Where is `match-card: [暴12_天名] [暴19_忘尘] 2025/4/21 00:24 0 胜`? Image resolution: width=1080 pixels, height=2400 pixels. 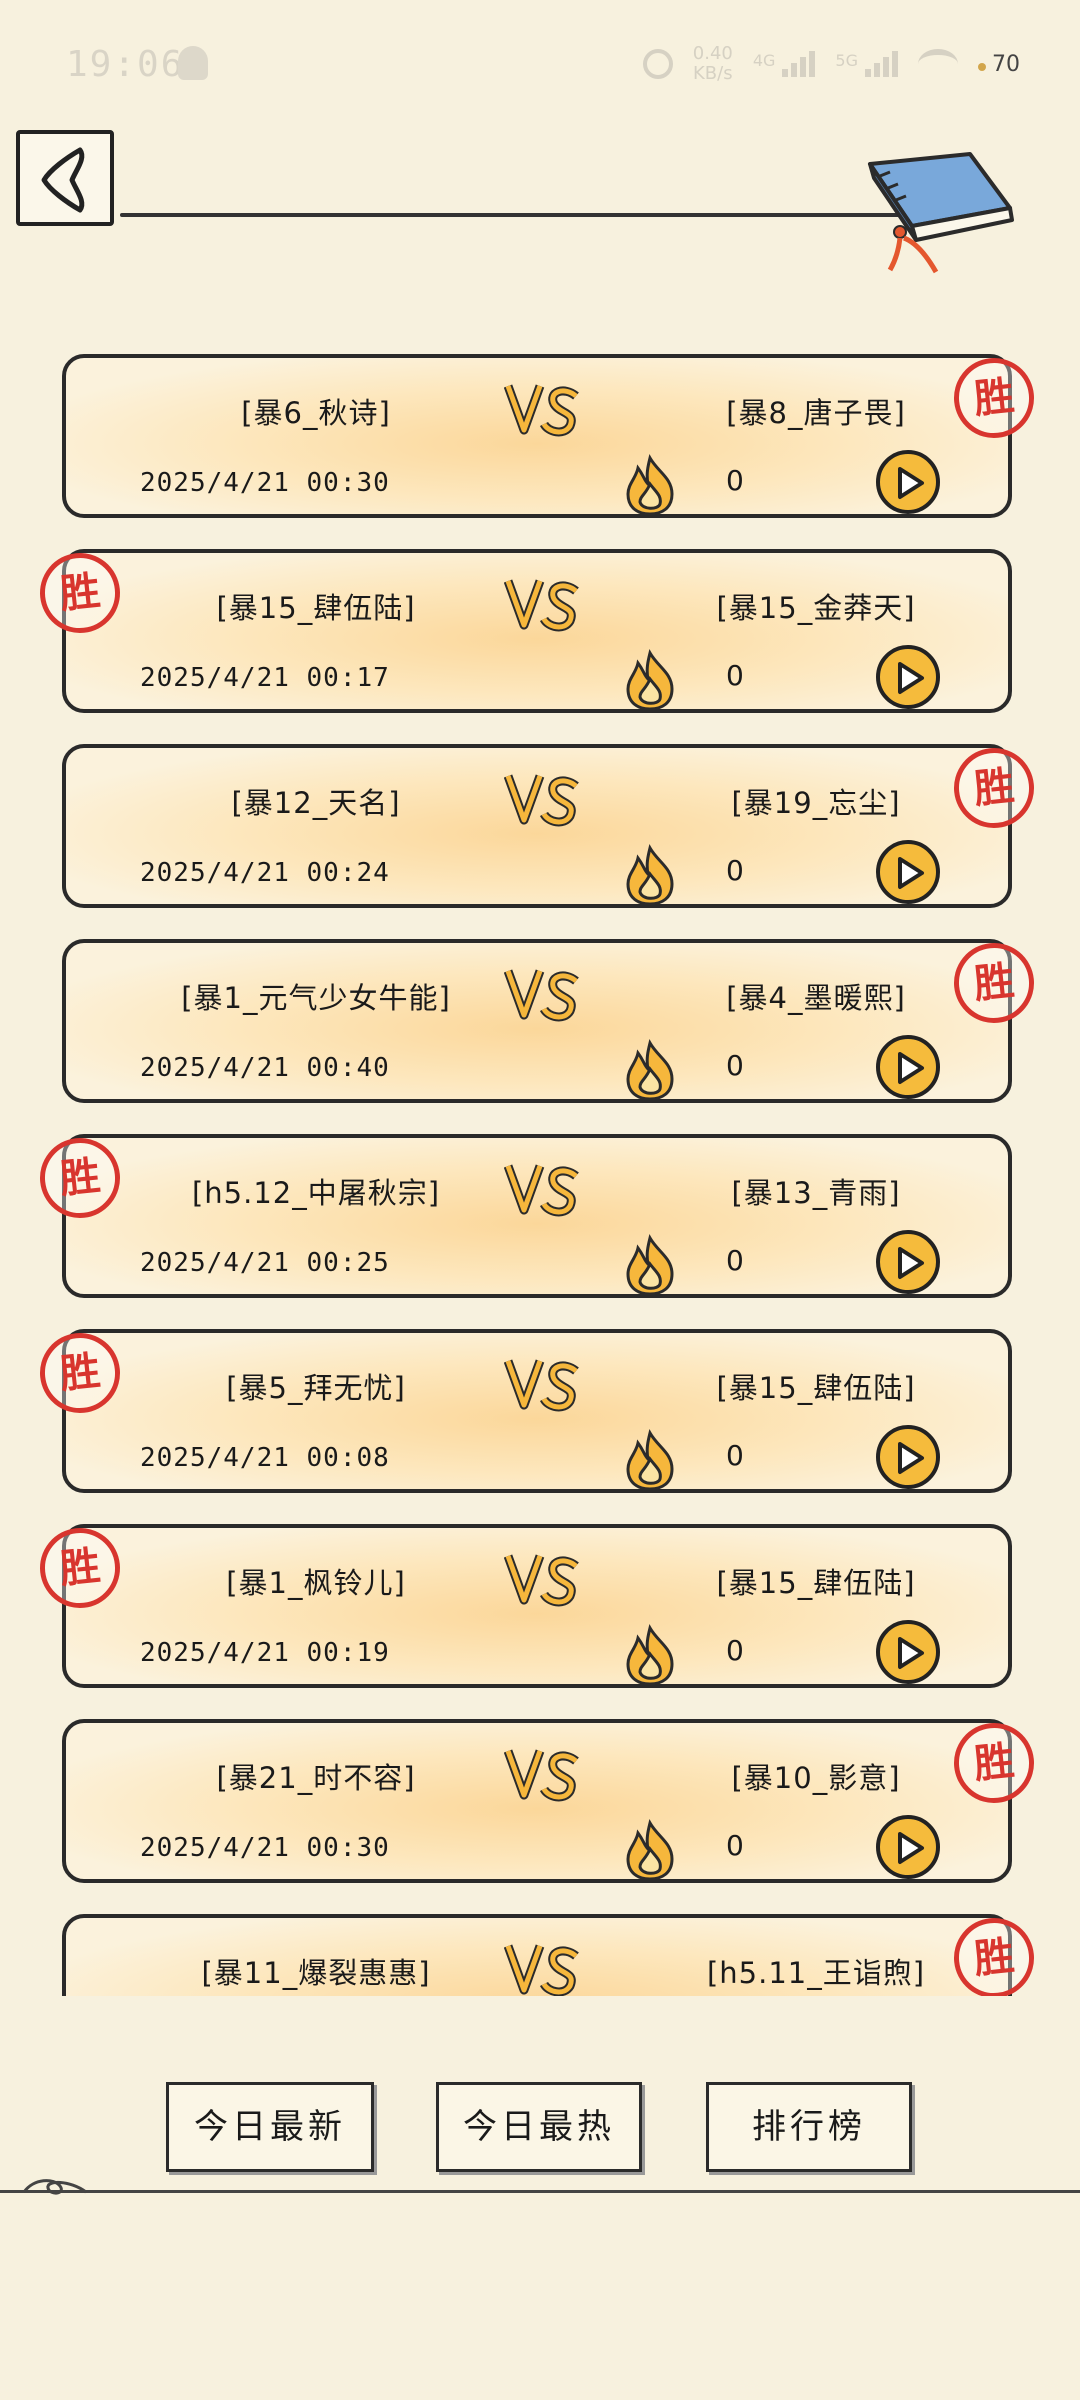
match-card: [暴12_天名] [暴19_忘尘] 2025/4/21 00:24 0 胜 is located at coordinates (550, 826).